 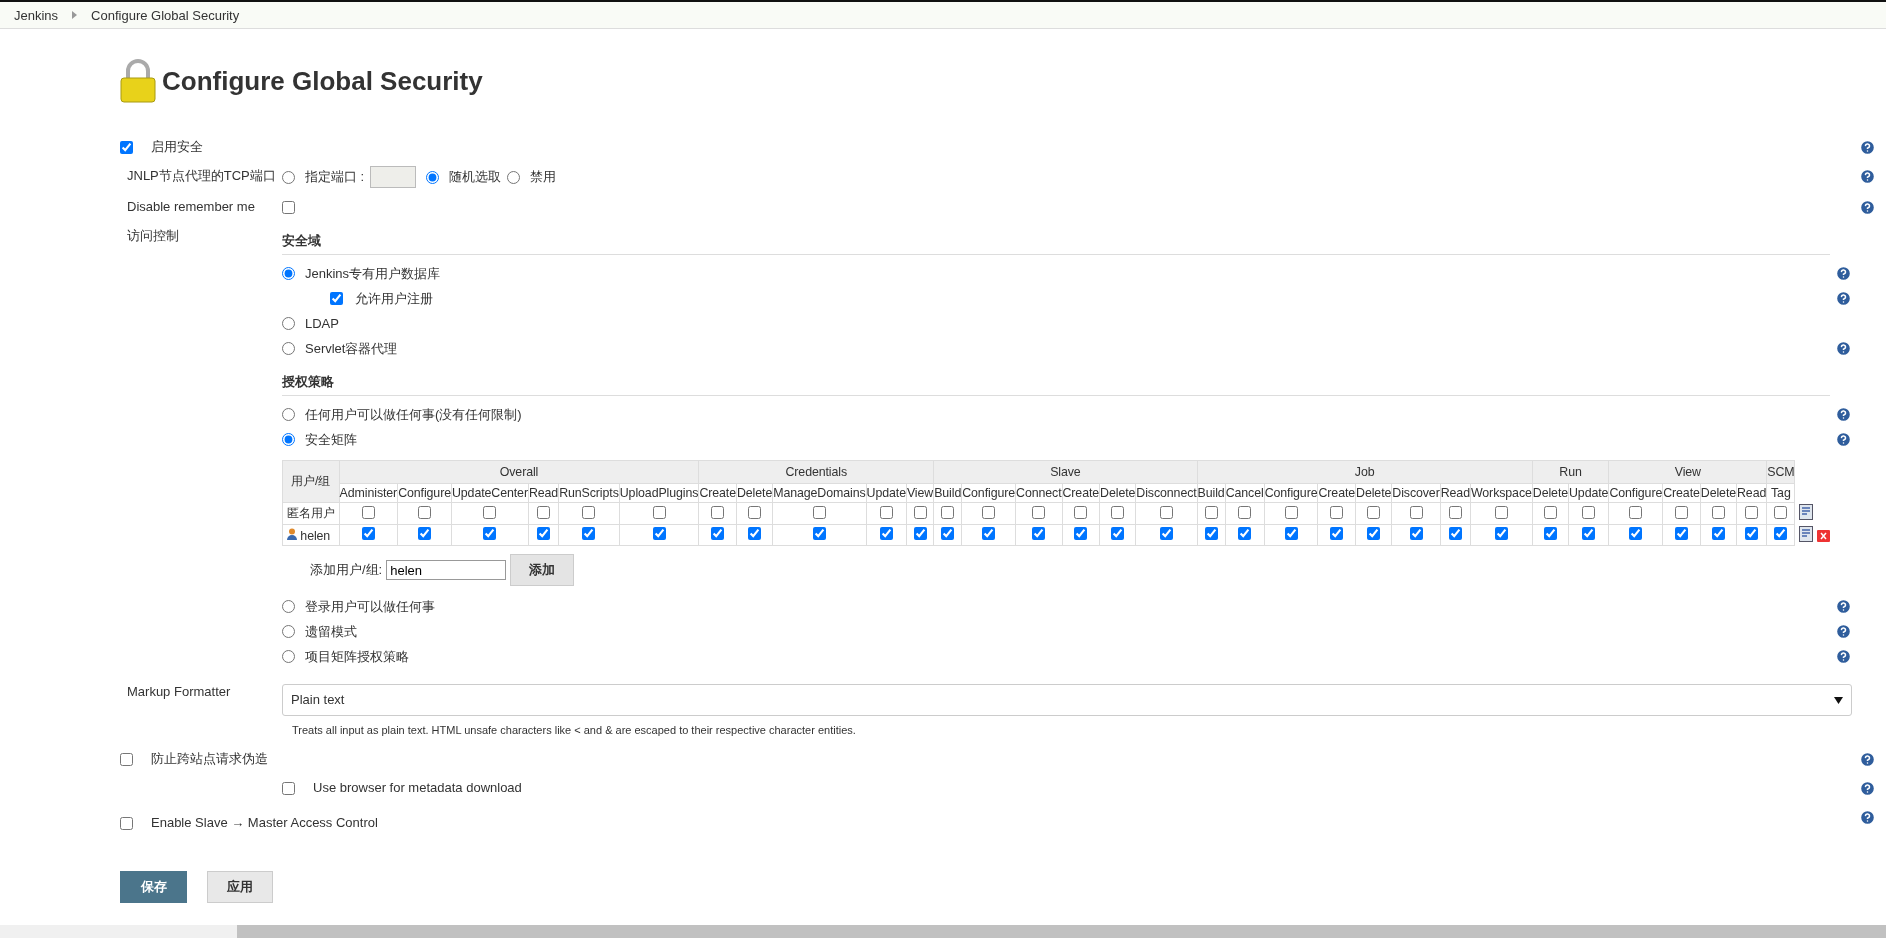 What do you see at coordinates (446, 570) in the screenshot?
I see `user-input-field: helen` at bounding box center [446, 570].